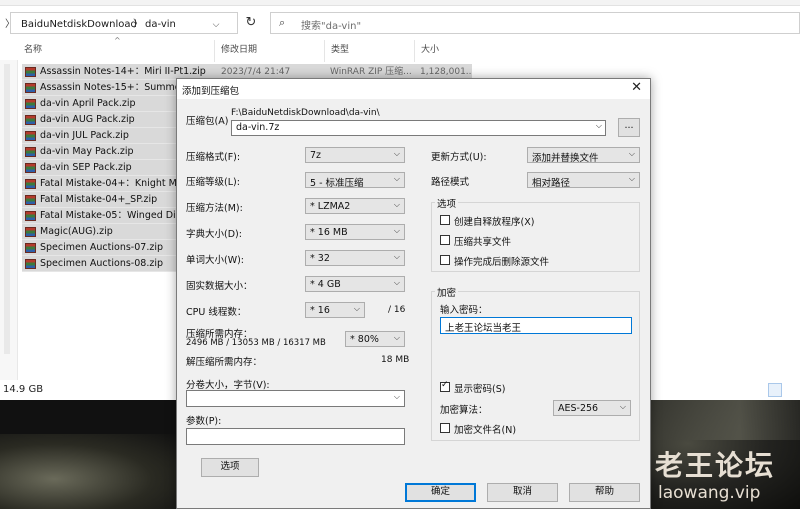  Describe the element at coordinates (251, 23) in the screenshot. I see `refresh-icon: ↻` at that location.